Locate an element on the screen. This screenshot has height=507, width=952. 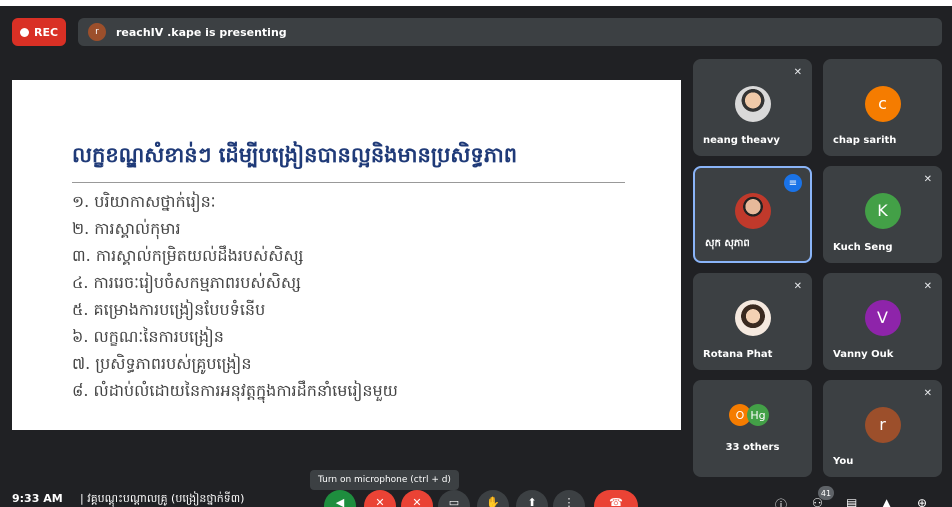
slide-list-item: ៥. គម្រោងការបង្រៀនបែបទំនើប is located at coordinates (169, 309).